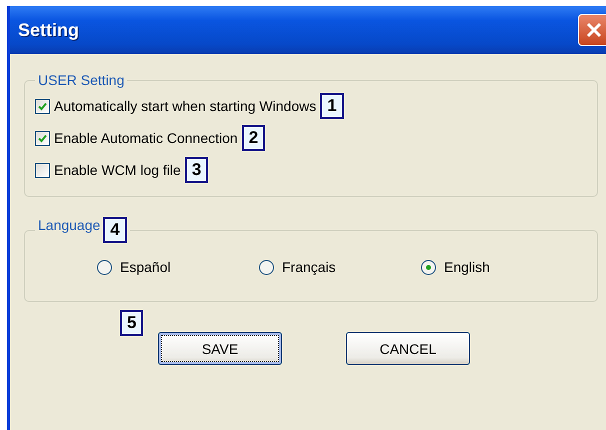  What do you see at coordinates (408, 348) in the screenshot?
I see `dialog-button: CANCEL` at bounding box center [408, 348].